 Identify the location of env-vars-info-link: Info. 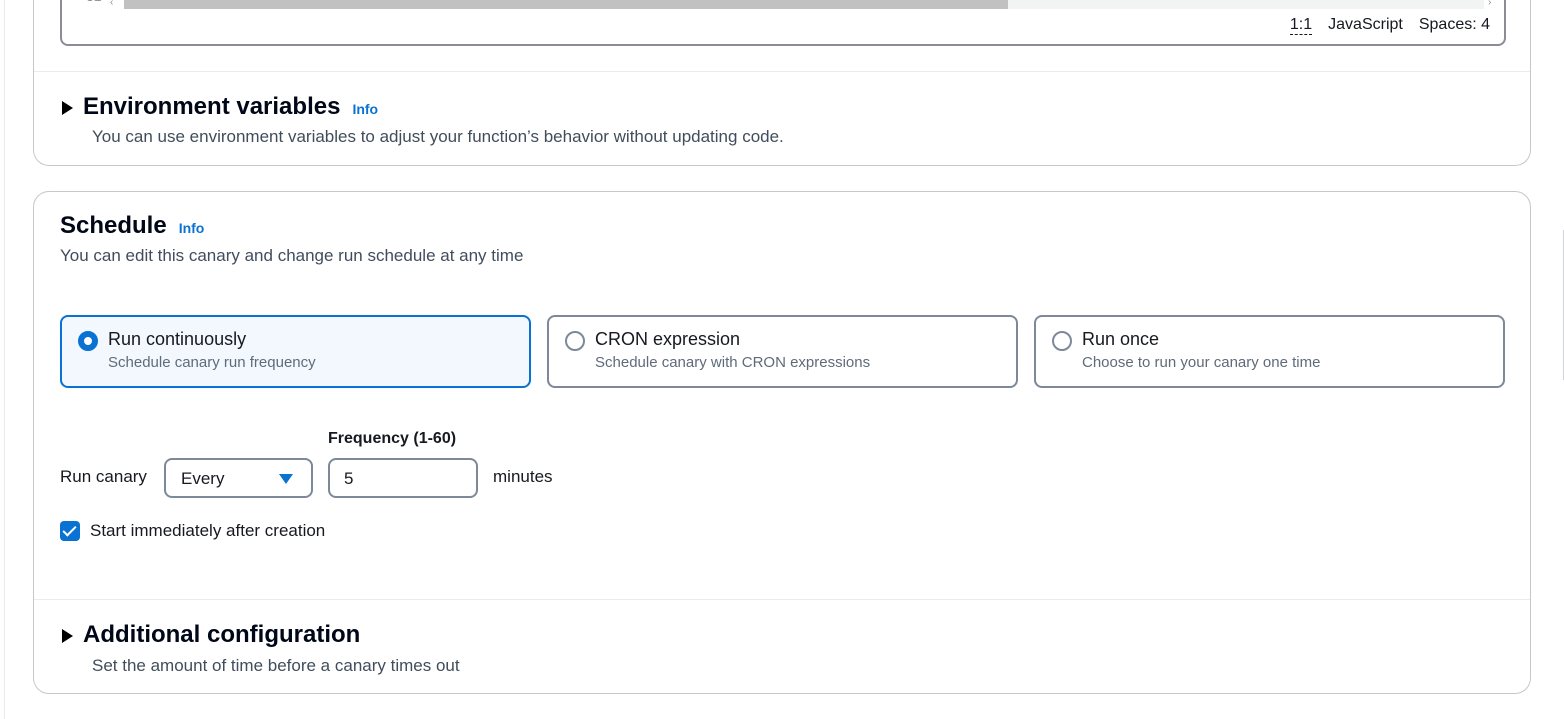
(365, 109).